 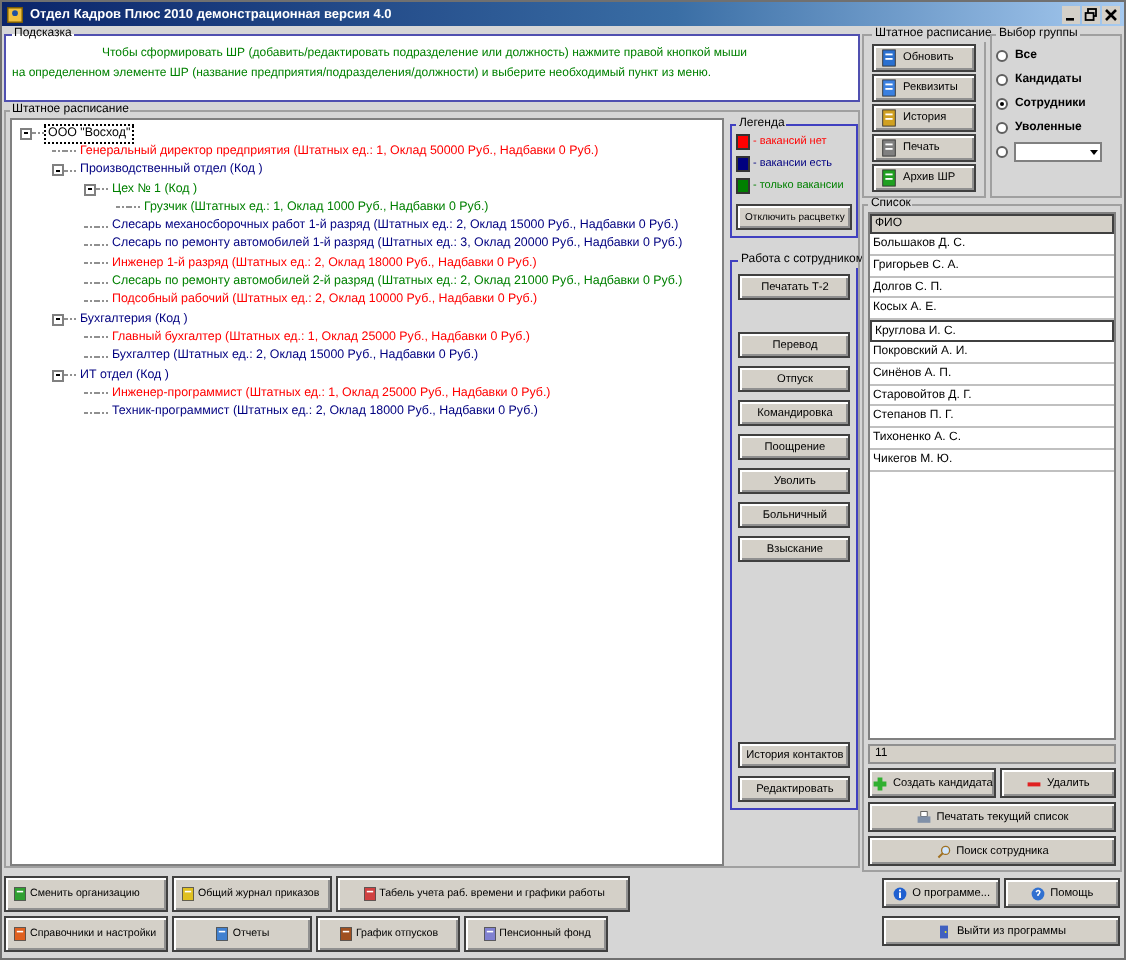 What do you see at coordinates (15, 14) in the screenshot?
I see `app-icon` at bounding box center [15, 14].